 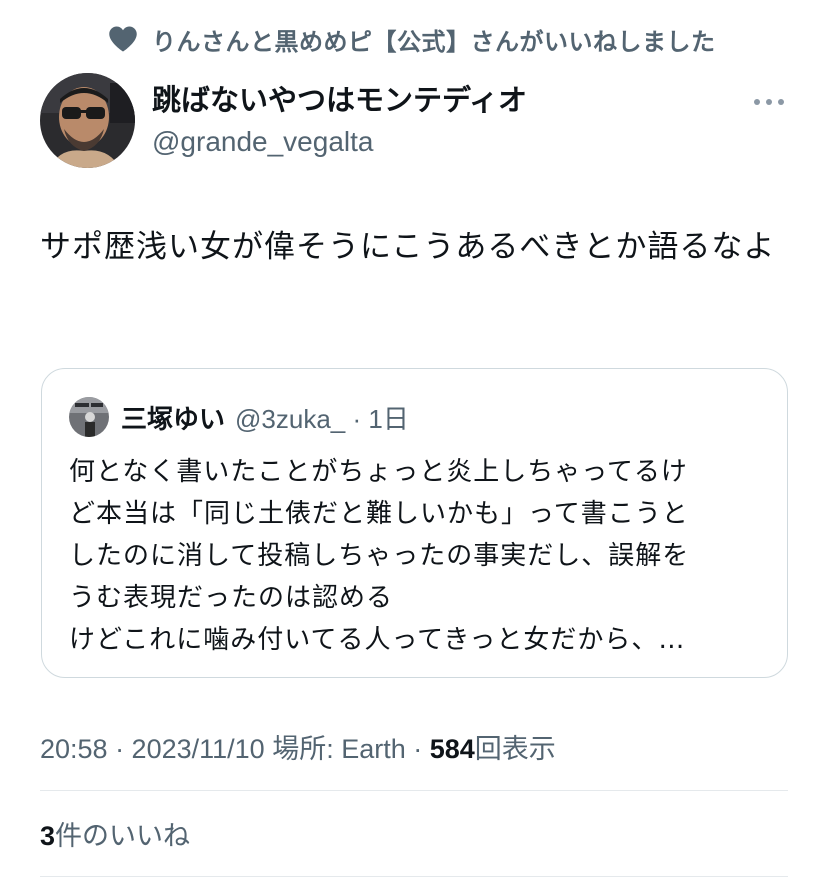 I want to click on views-label: 回表示, so click(x=515, y=749).